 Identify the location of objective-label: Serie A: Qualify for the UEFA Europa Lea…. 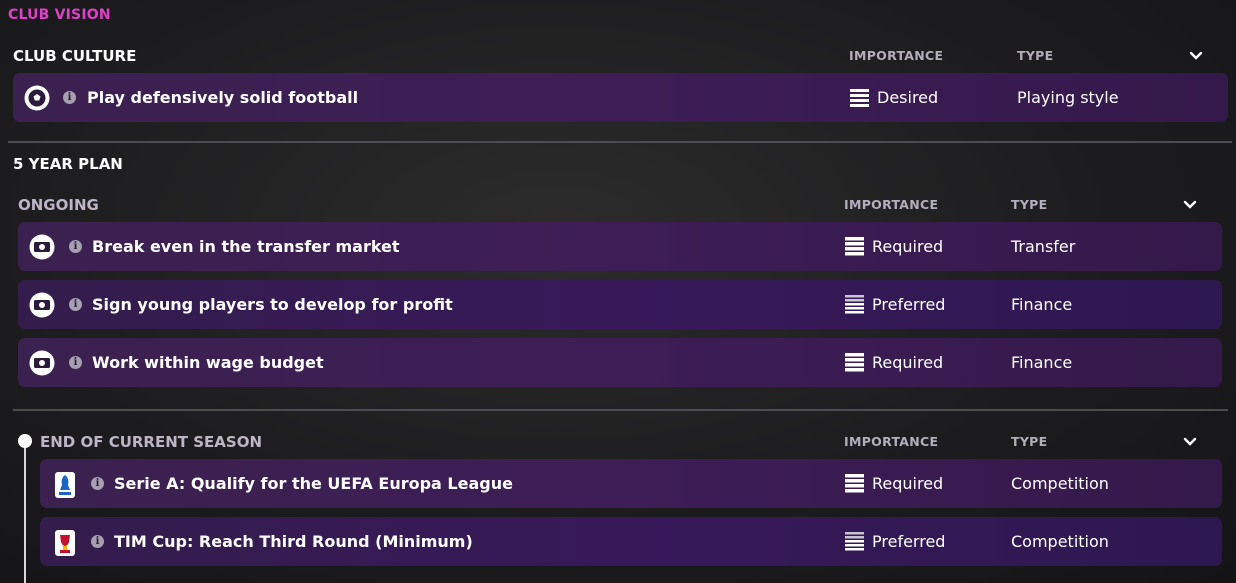
(313, 483).